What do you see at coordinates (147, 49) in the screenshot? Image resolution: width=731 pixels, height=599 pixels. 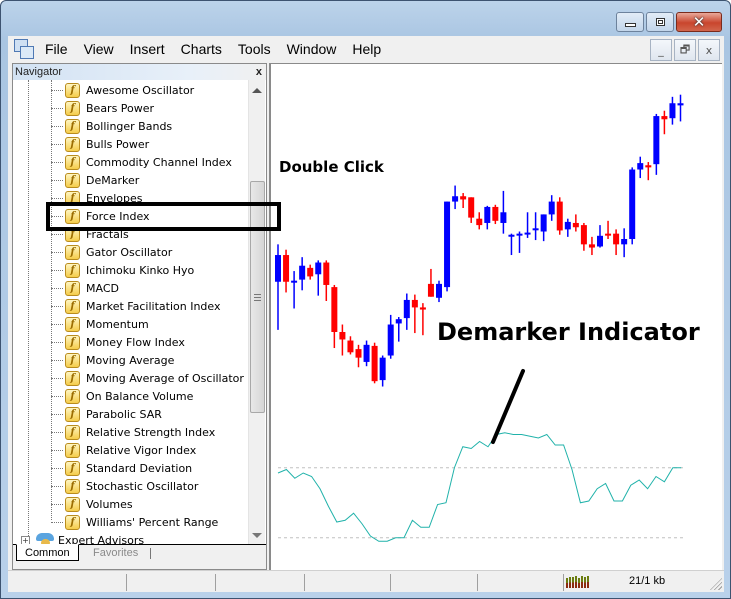 I see `menu-insert: Insert` at bounding box center [147, 49].